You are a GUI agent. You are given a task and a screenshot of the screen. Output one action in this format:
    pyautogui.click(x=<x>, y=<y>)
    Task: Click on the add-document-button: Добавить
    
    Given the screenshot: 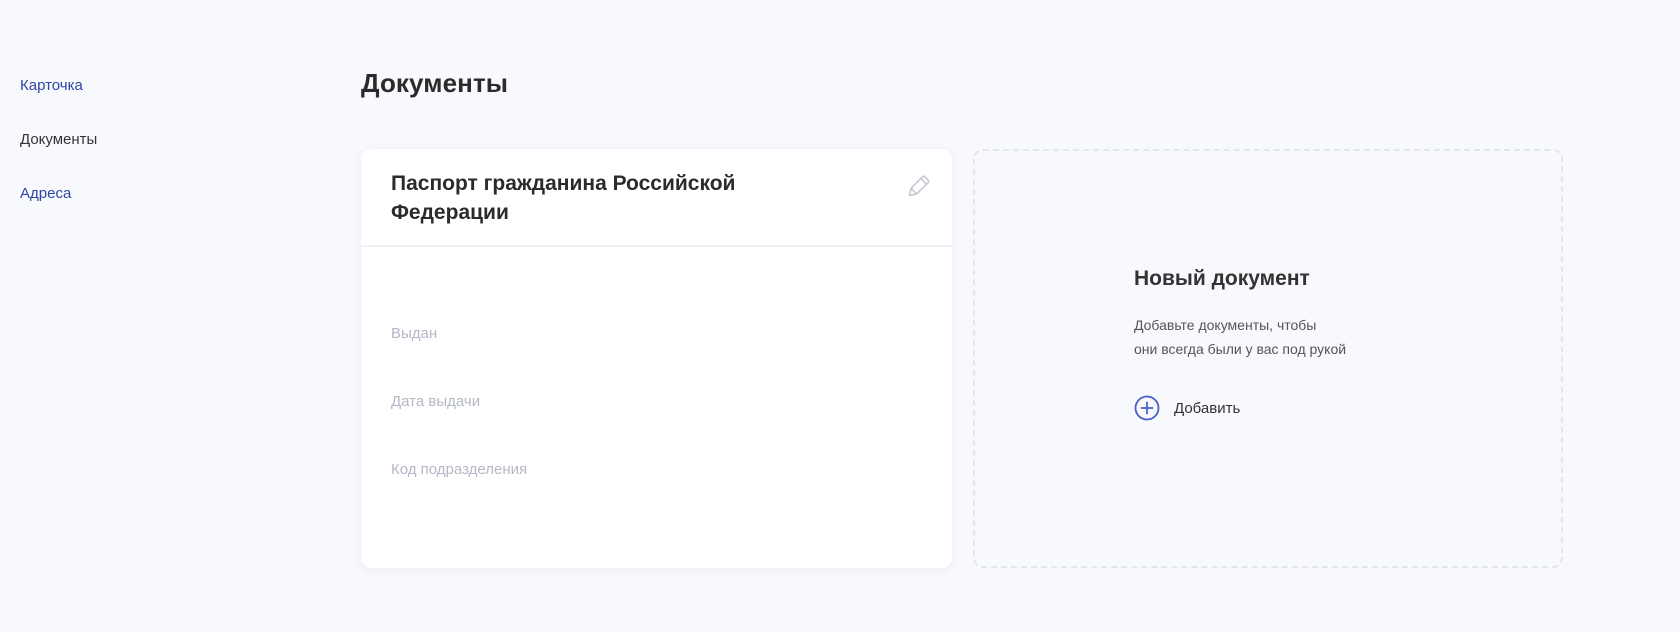 What is the action you would take?
    pyautogui.click(x=1187, y=408)
    